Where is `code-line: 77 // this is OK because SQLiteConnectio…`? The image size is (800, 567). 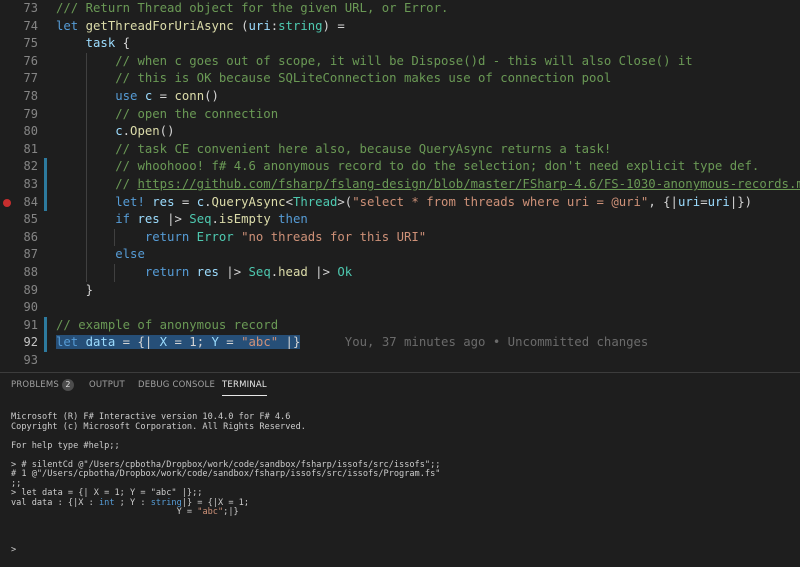
code-line: 77 // this is OK because SQLiteConnectio… is located at coordinates (400, 79).